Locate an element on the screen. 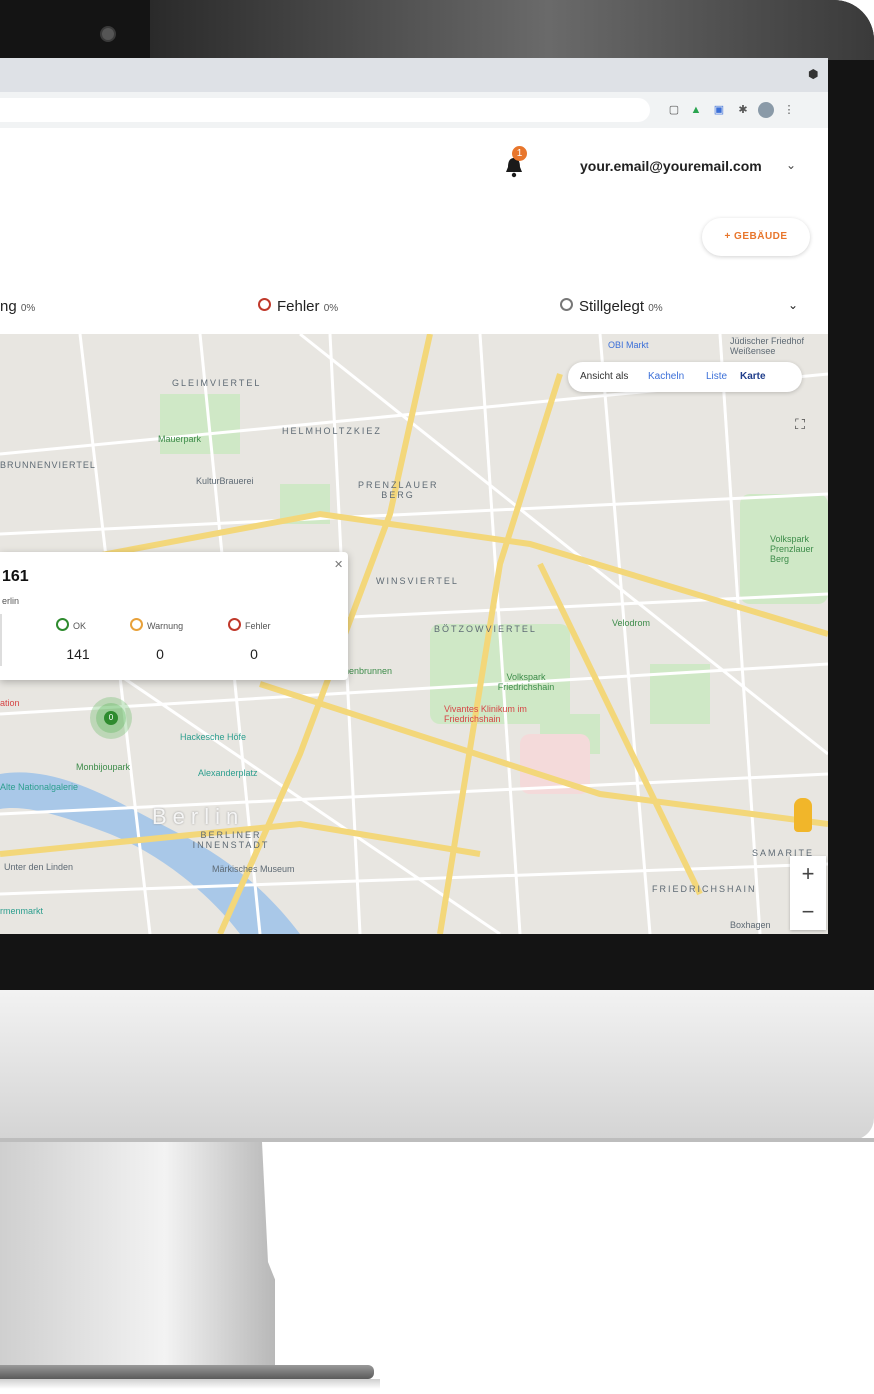 Image resolution: width=874 pixels, height=1394 pixels. screenshot-icon: ▣ is located at coordinates (719, 110).